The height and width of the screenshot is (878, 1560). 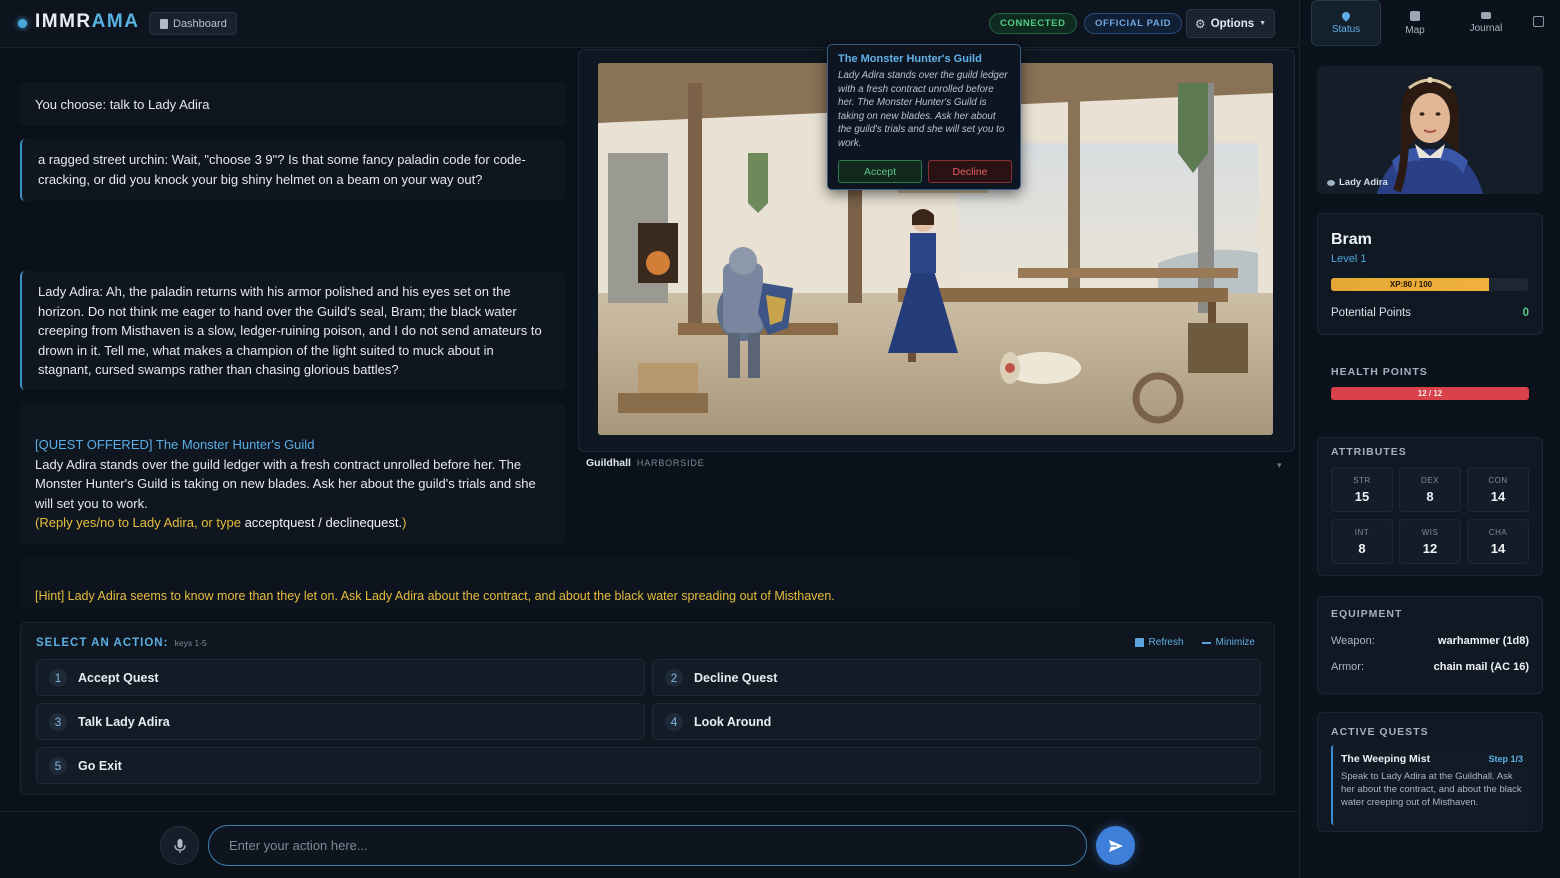 I want to click on quest-step: Step 1/3, so click(x=1505, y=759).